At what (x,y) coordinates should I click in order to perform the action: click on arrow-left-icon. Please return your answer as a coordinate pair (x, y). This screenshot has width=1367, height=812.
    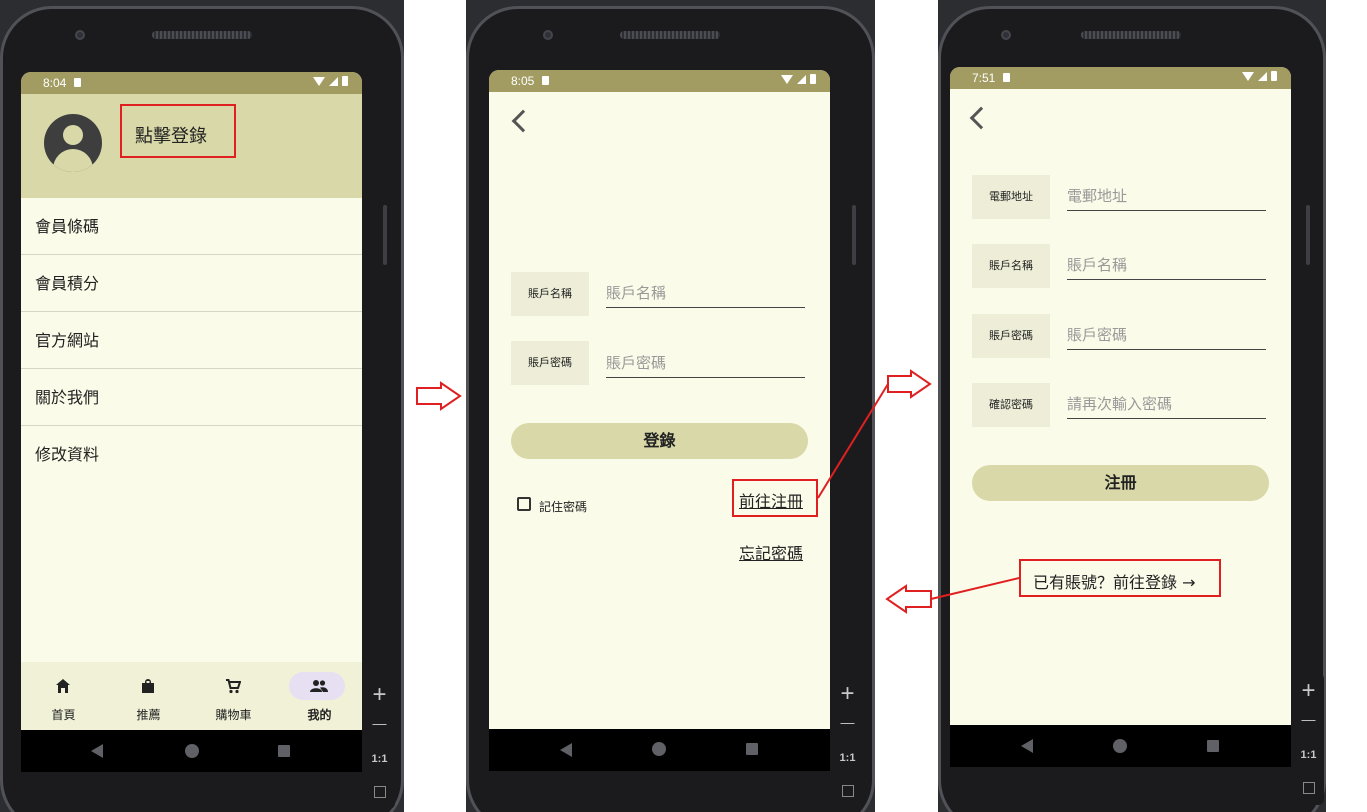
    Looking at the image, I should click on (908, 599).